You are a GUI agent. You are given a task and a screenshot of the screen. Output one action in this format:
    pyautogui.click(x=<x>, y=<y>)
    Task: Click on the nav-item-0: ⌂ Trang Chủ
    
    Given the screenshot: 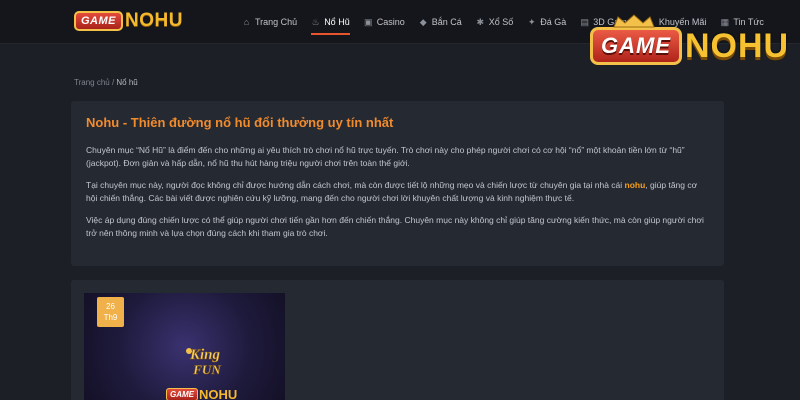 What is the action you would take?
    pyautogui.click(x=269, y=22)
    